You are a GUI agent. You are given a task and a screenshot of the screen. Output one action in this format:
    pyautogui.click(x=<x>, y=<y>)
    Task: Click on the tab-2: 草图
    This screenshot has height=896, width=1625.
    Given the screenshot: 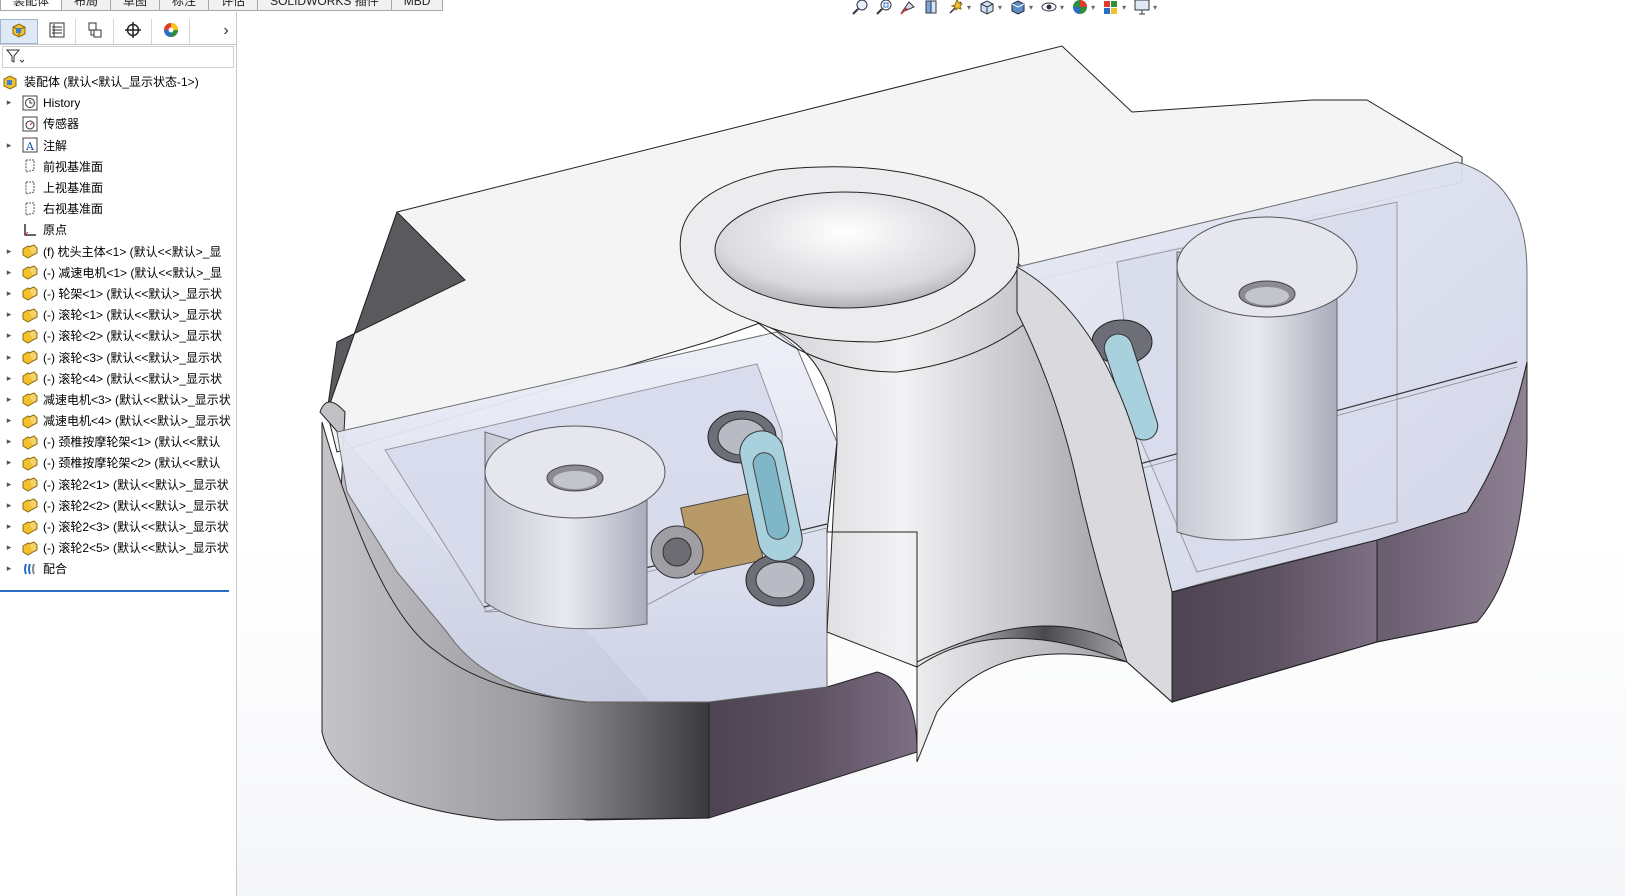 What is the action you would take?
    pyautogui.click(x=135, y=5)
    